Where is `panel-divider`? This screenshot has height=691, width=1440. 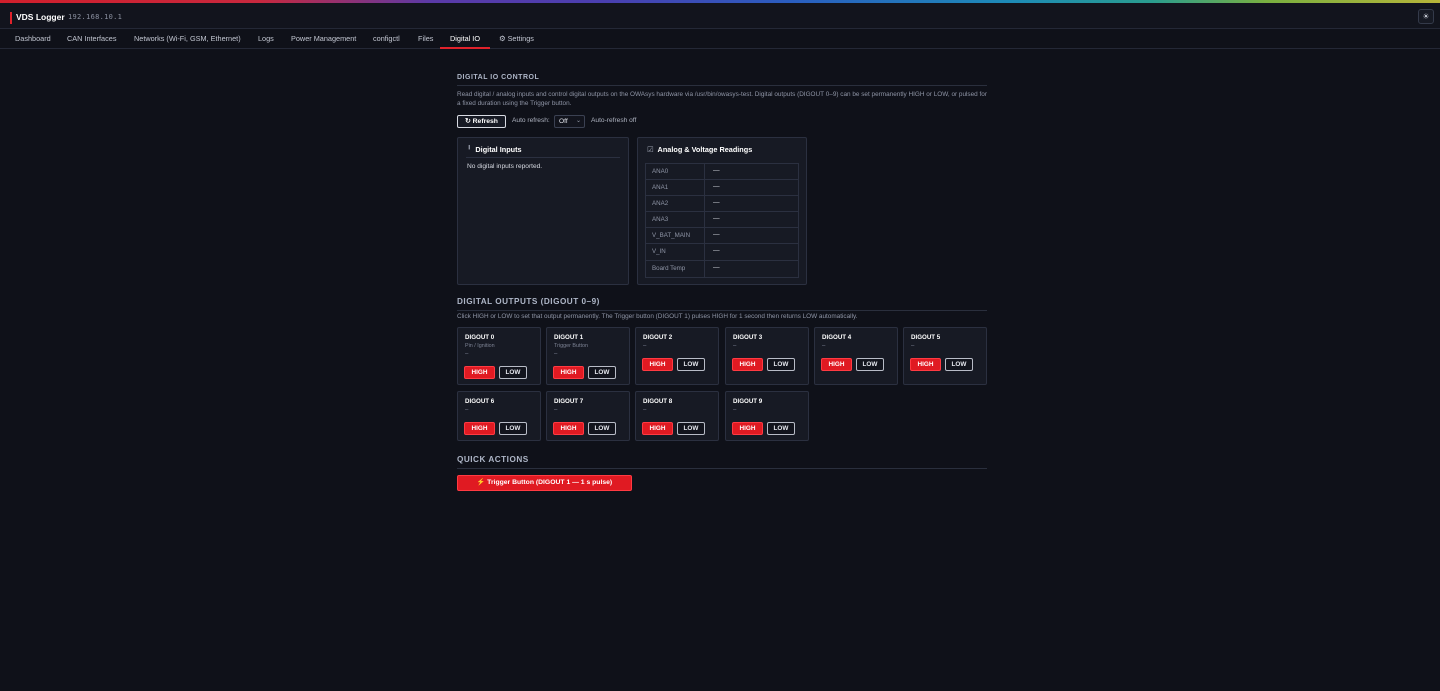 panel-divider is located at coordinates (543, 157).